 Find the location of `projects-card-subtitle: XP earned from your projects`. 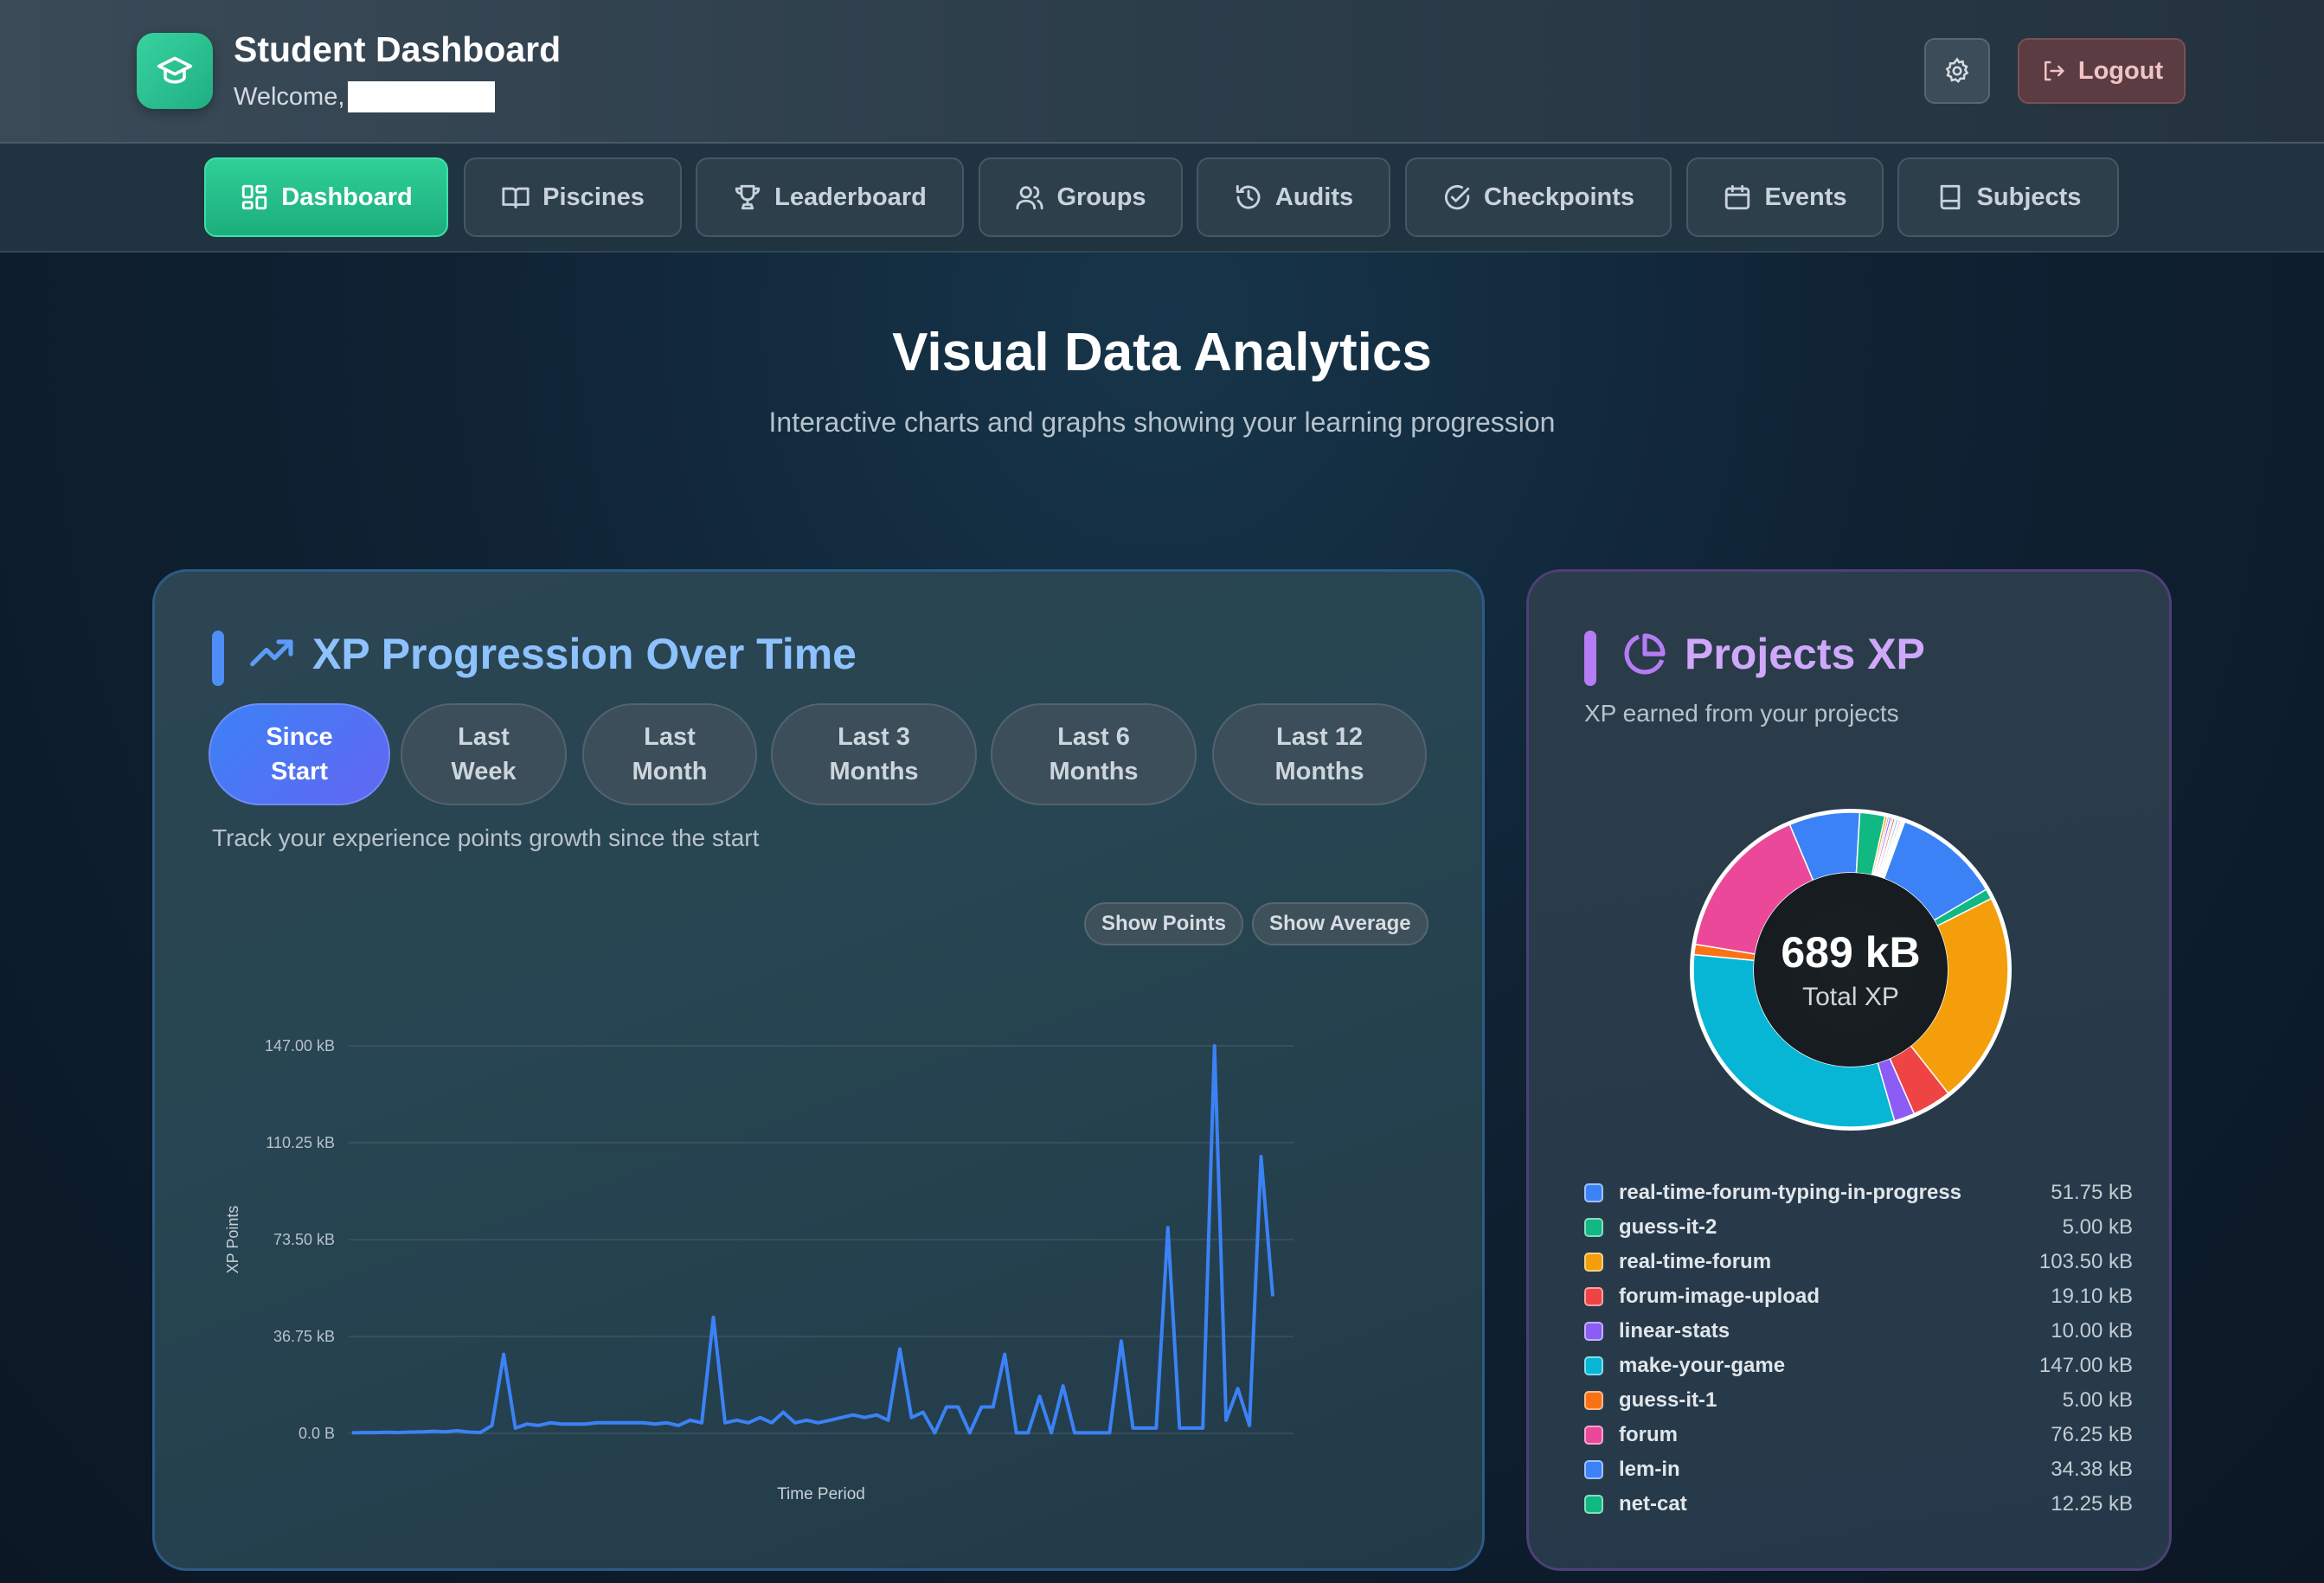

projects-card-subtitle: XP earned from your projects is located at coordinates (1741, 714).